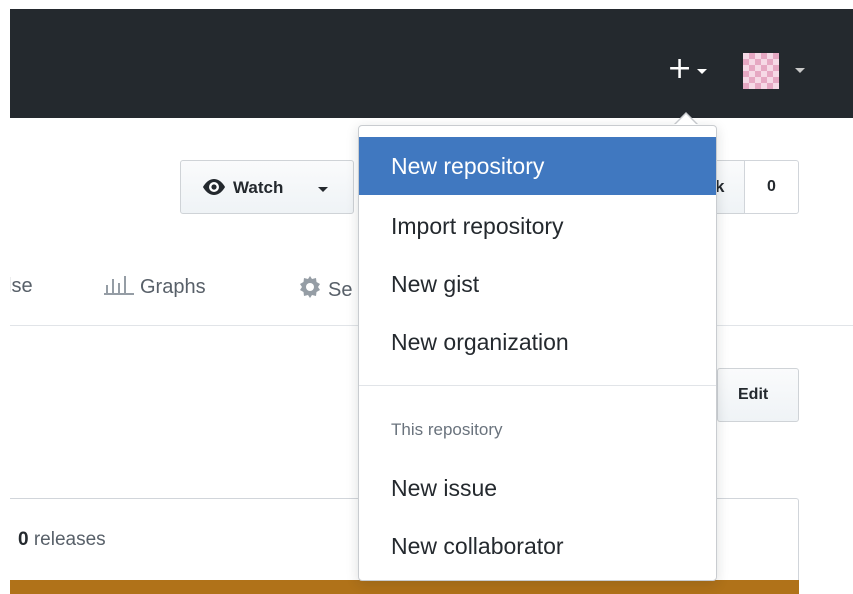 The width and height of the screenshot is (853, 594). Describe the element at coordinates (340, 290) in the screenshot. I see `tab-settings-label: Se` at that location.